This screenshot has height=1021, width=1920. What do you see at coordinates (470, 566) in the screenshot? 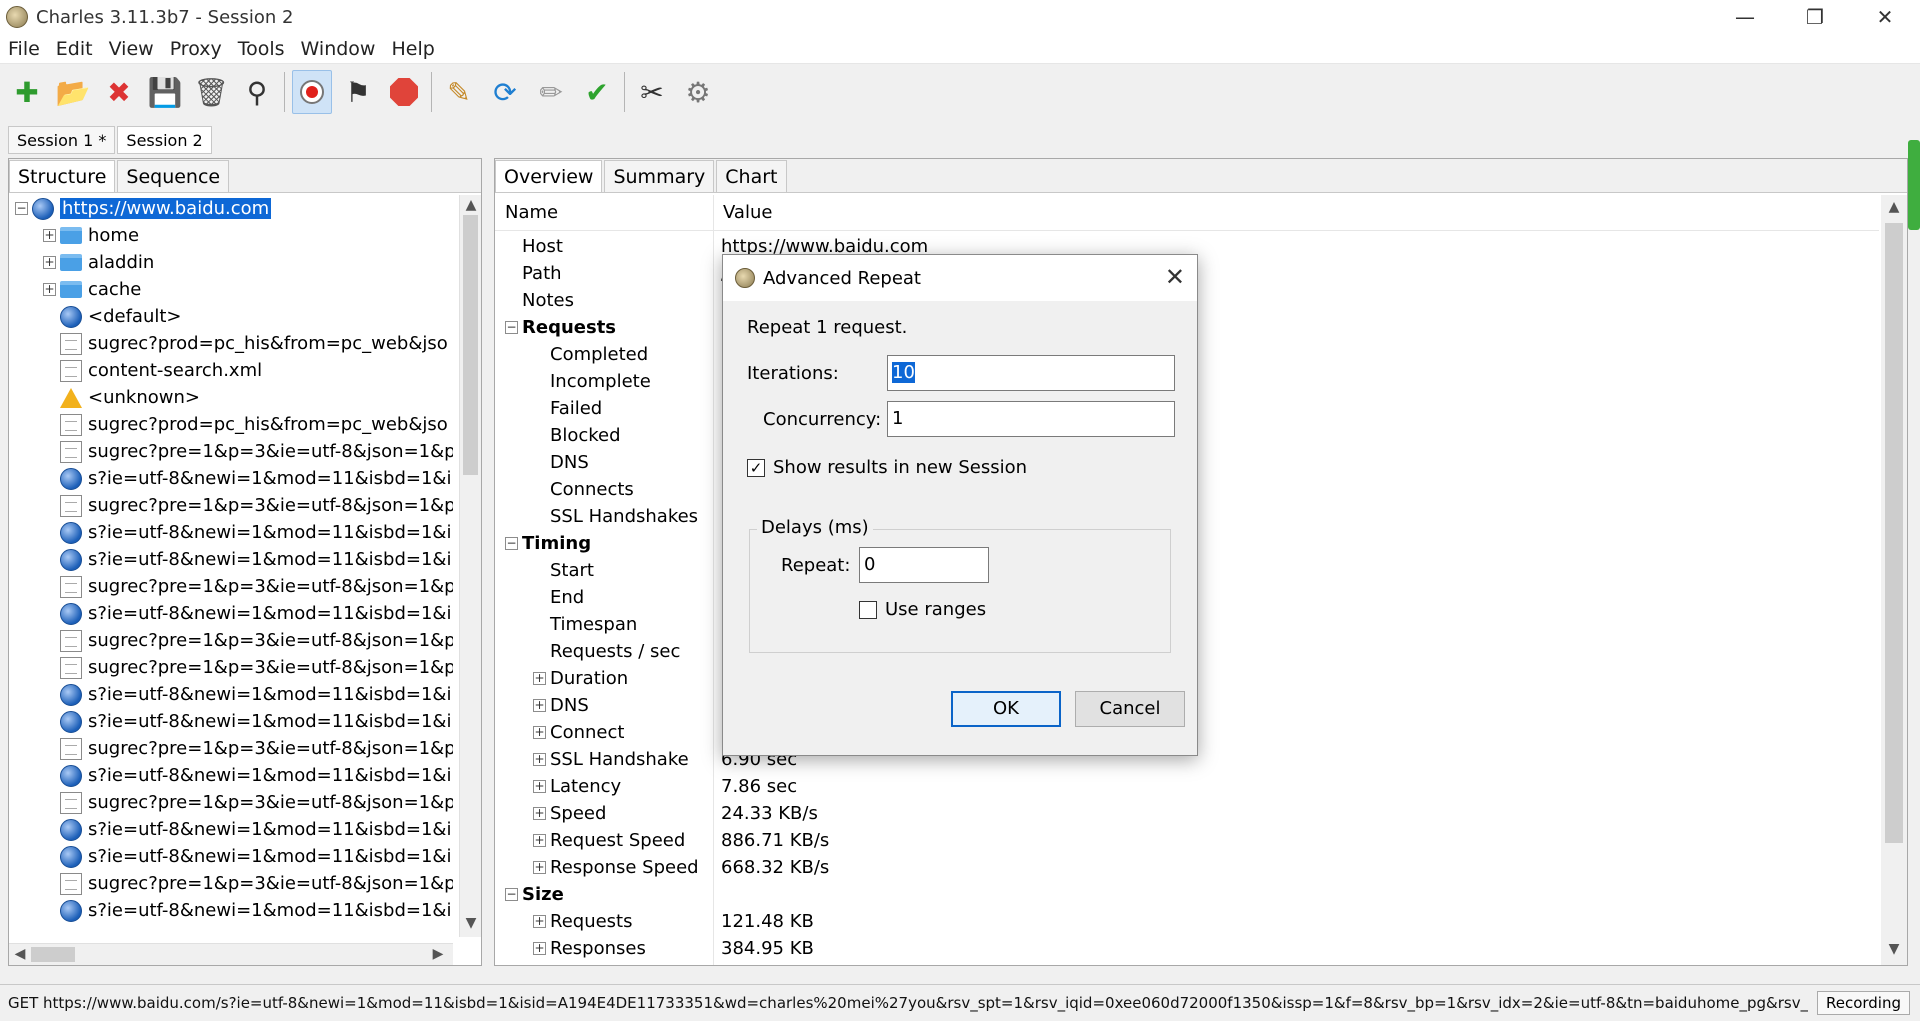
I see `tree-vertical-scrollbar: ▲ ▼` at bounding box center [470, 566].